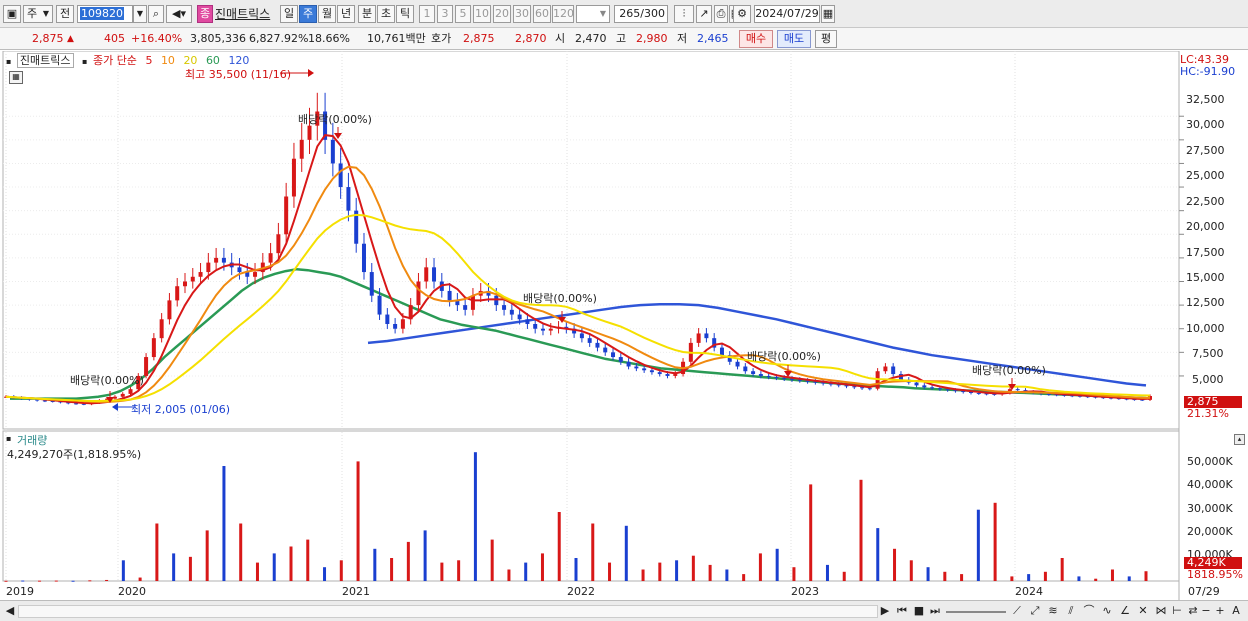 This screenshot has height=621, width=1248. What do you see at coordinates (16, 77) in the screenshot?
I see `table-icon: ▦` at bounding box center [16, 77].